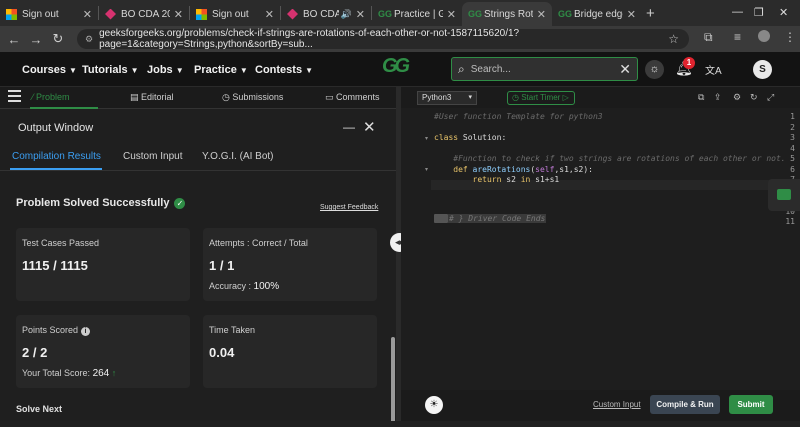  What do you see at coordinates (544, 69) in the screenshot?
I see `site-search-input: ⌕ Search... ✕` at bounding box center [544, 69].